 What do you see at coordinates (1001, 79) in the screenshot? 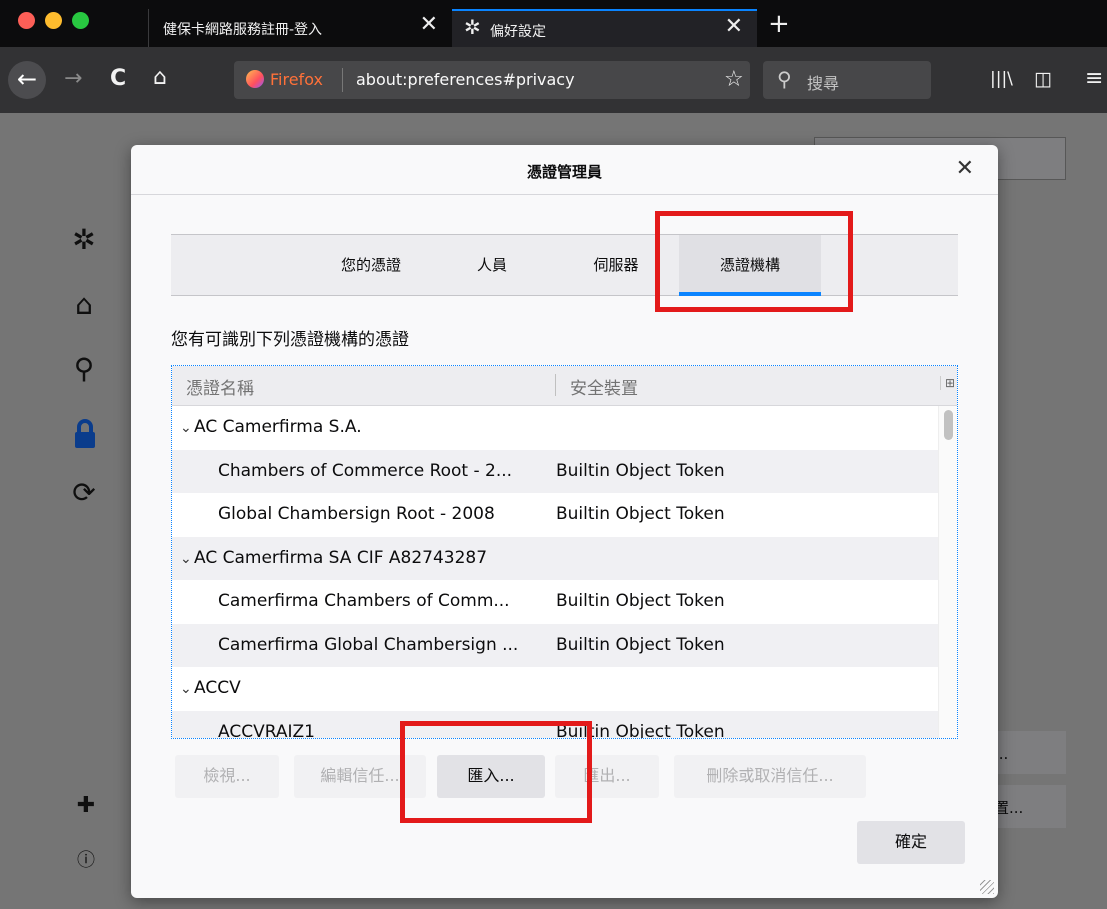
I see `library-icon: |||\` at bounding box center [1001, 79].